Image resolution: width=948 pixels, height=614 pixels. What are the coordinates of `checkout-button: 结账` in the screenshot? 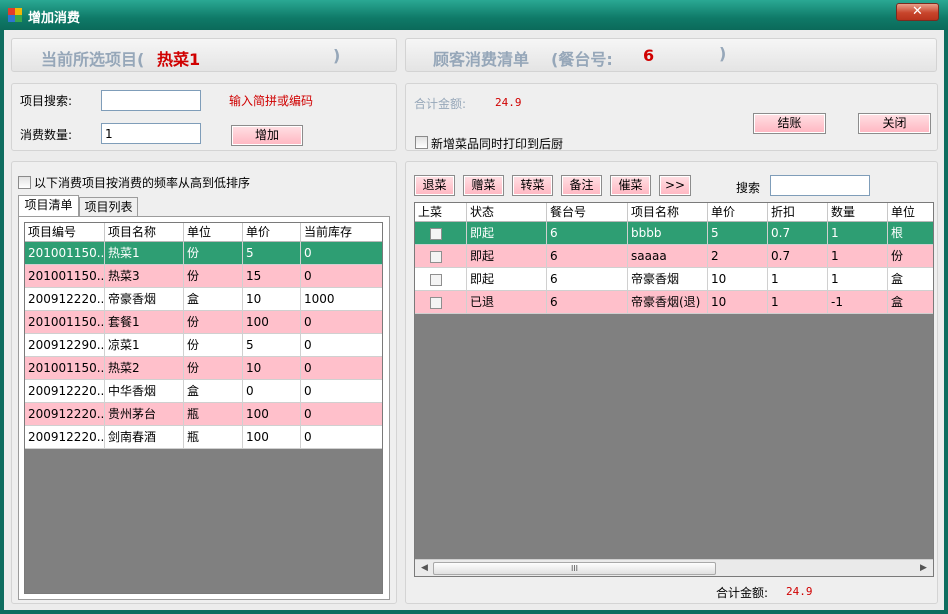 It's located at (789, 123).